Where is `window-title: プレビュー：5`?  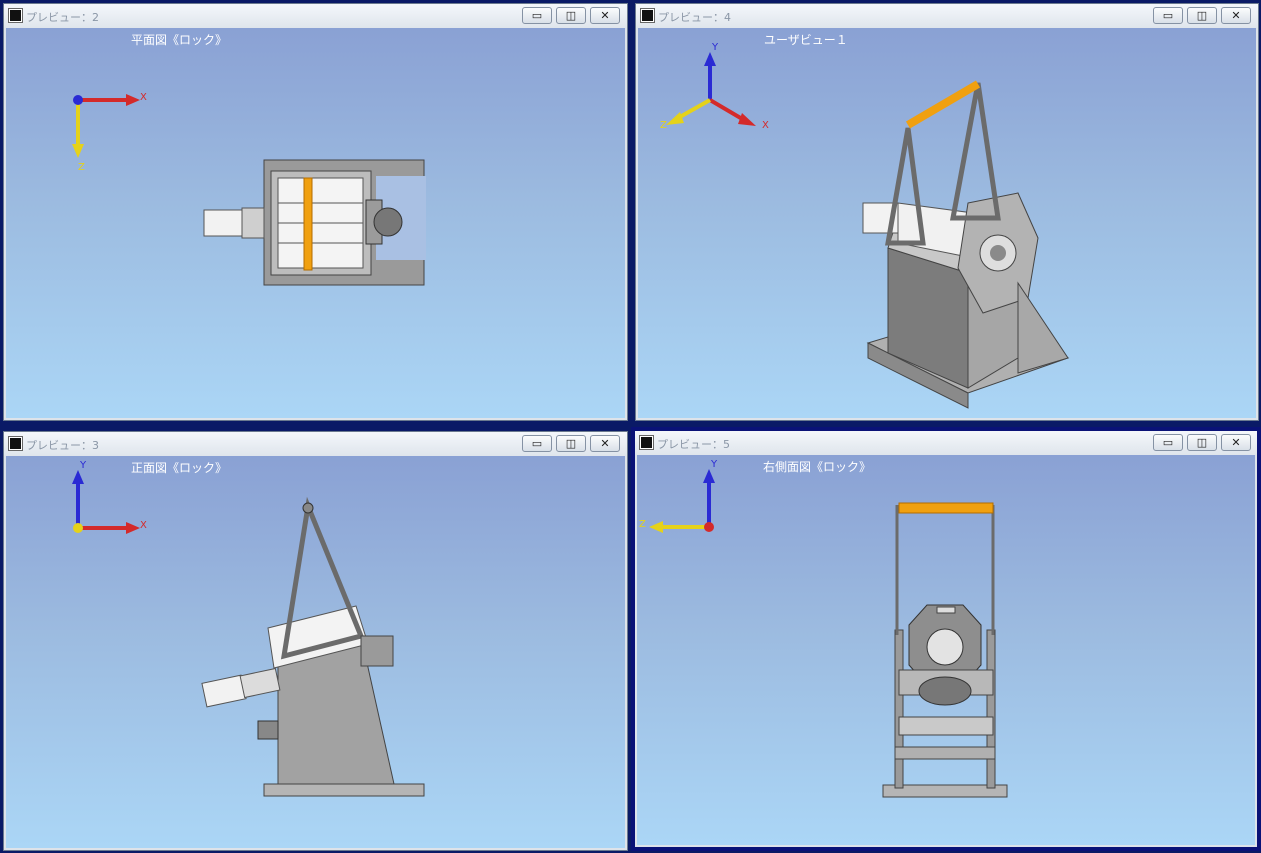
window-title: プレビュー：5 is located at coordinates (693, 444).